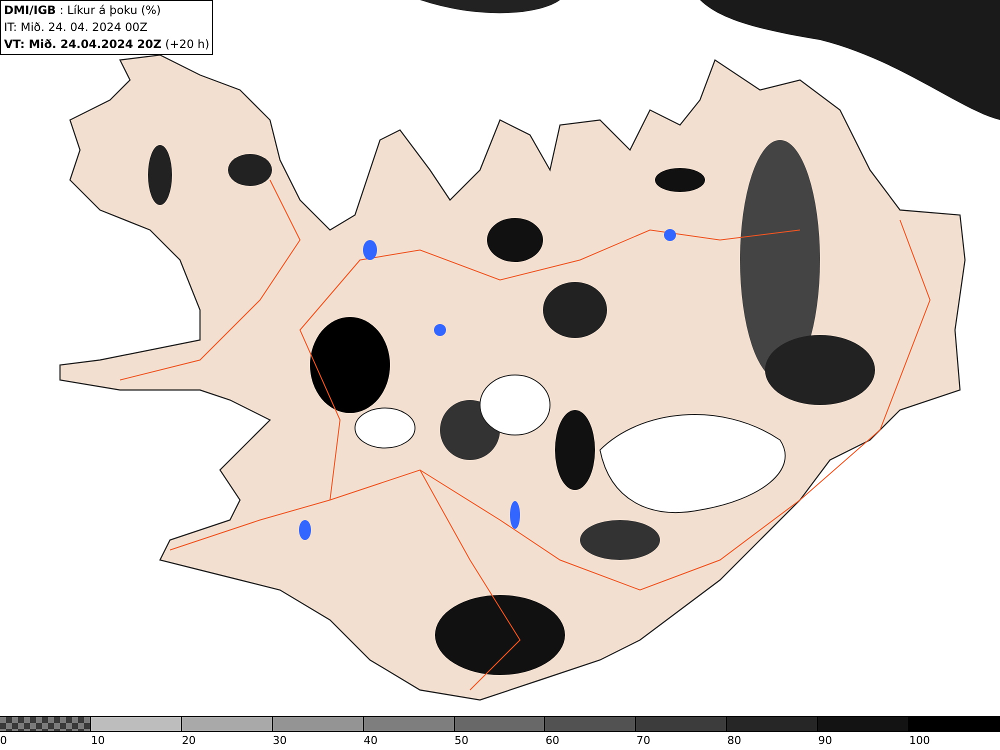 Image resolution: width=1000 pixels, height=750 pixels. I want to click on legend-label: 0, so click(3, 740).